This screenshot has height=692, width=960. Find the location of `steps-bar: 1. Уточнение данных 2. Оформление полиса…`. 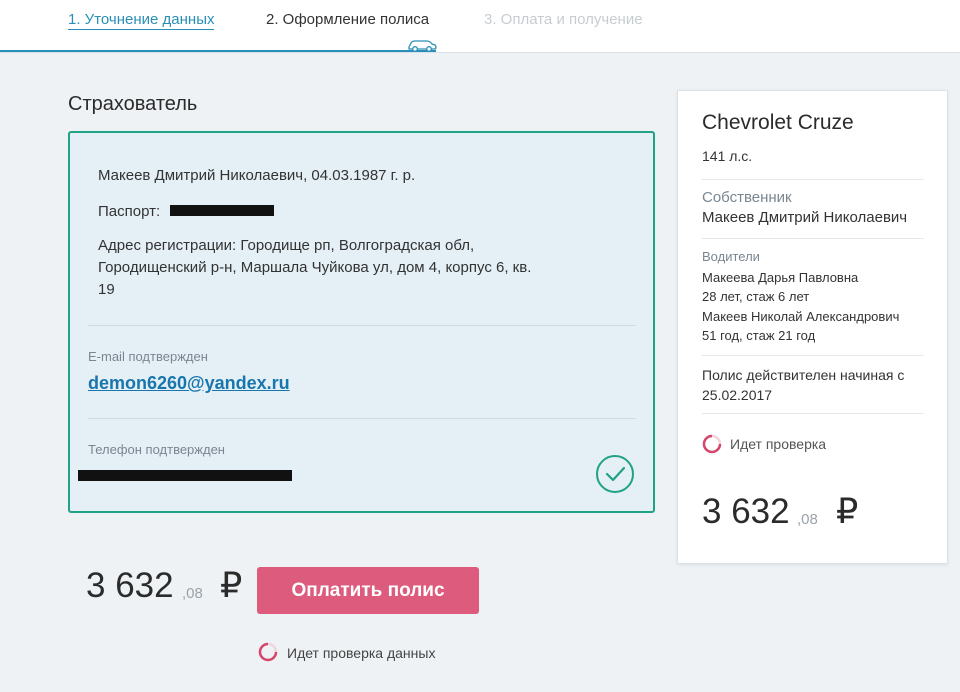

steps-bar: 1. Уточнение данных 2. Оформление полиса… is located at coordinates (480, 26).